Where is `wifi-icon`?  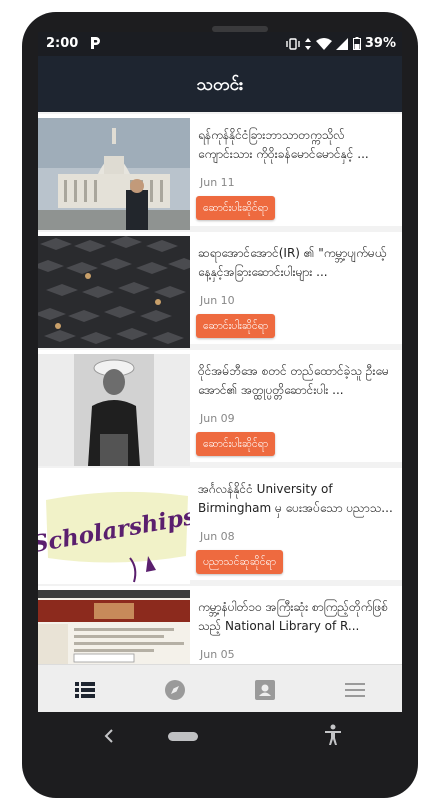 wifi-icon is located at coordinates (323, 43).